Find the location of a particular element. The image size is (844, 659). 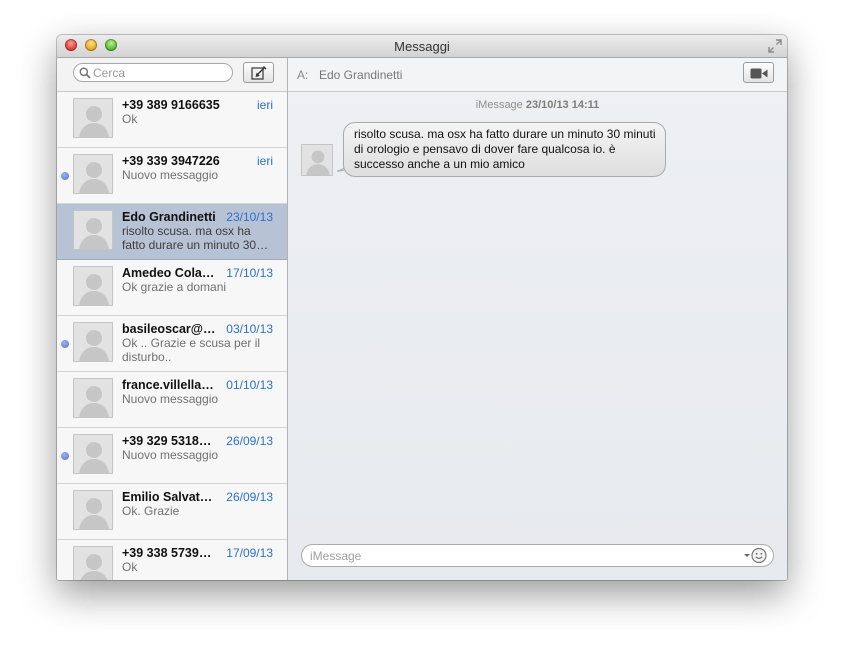

search-icon is located at coordinates (85, 73).